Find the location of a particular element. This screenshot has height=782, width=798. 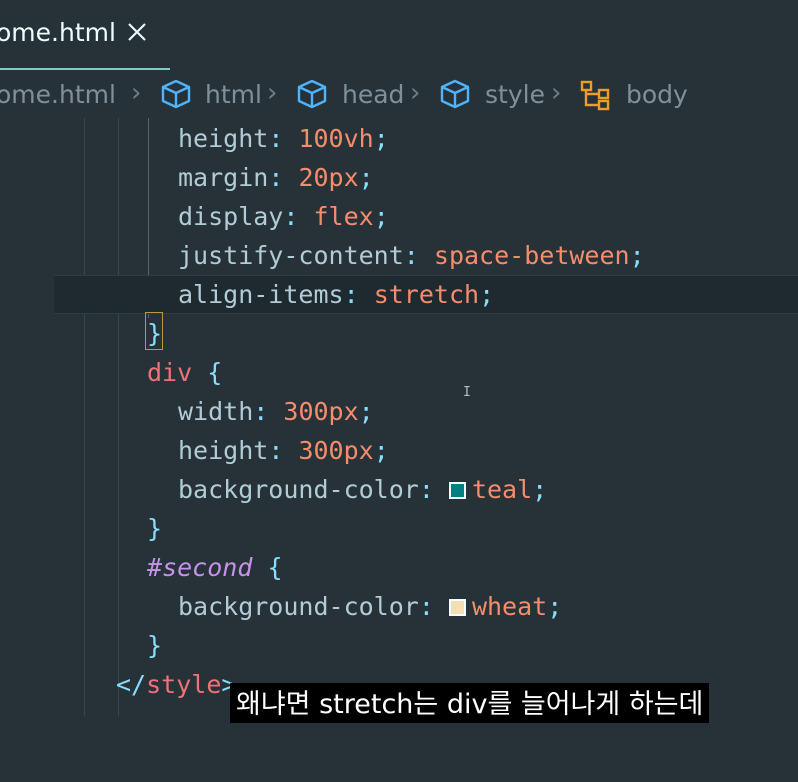

code-line-active: align-items: stretch; is located at coordinates (399, 294).